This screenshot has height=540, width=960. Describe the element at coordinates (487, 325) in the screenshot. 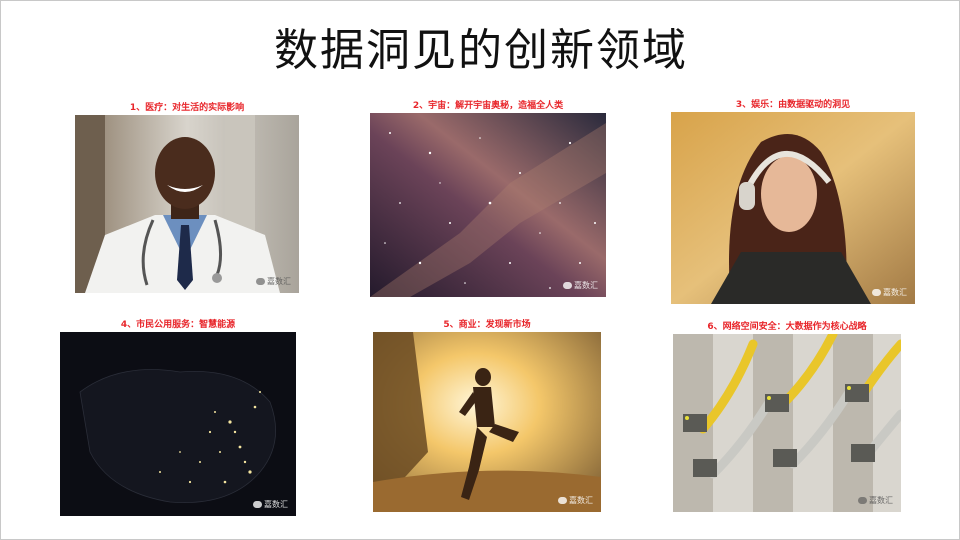

I see `caption-business: 5、商业：发现新市场` at that location.